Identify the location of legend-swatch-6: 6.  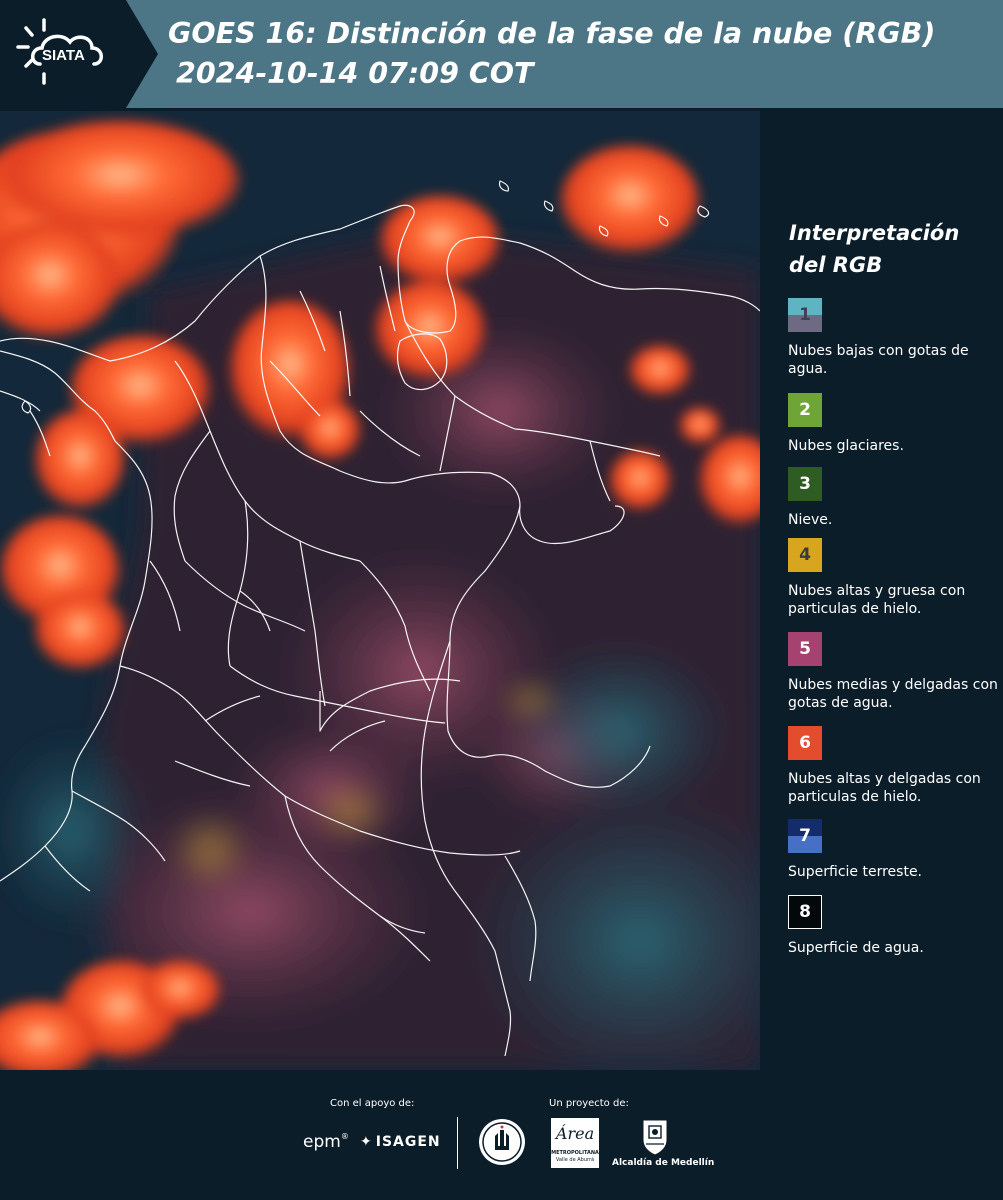
(805, 743).